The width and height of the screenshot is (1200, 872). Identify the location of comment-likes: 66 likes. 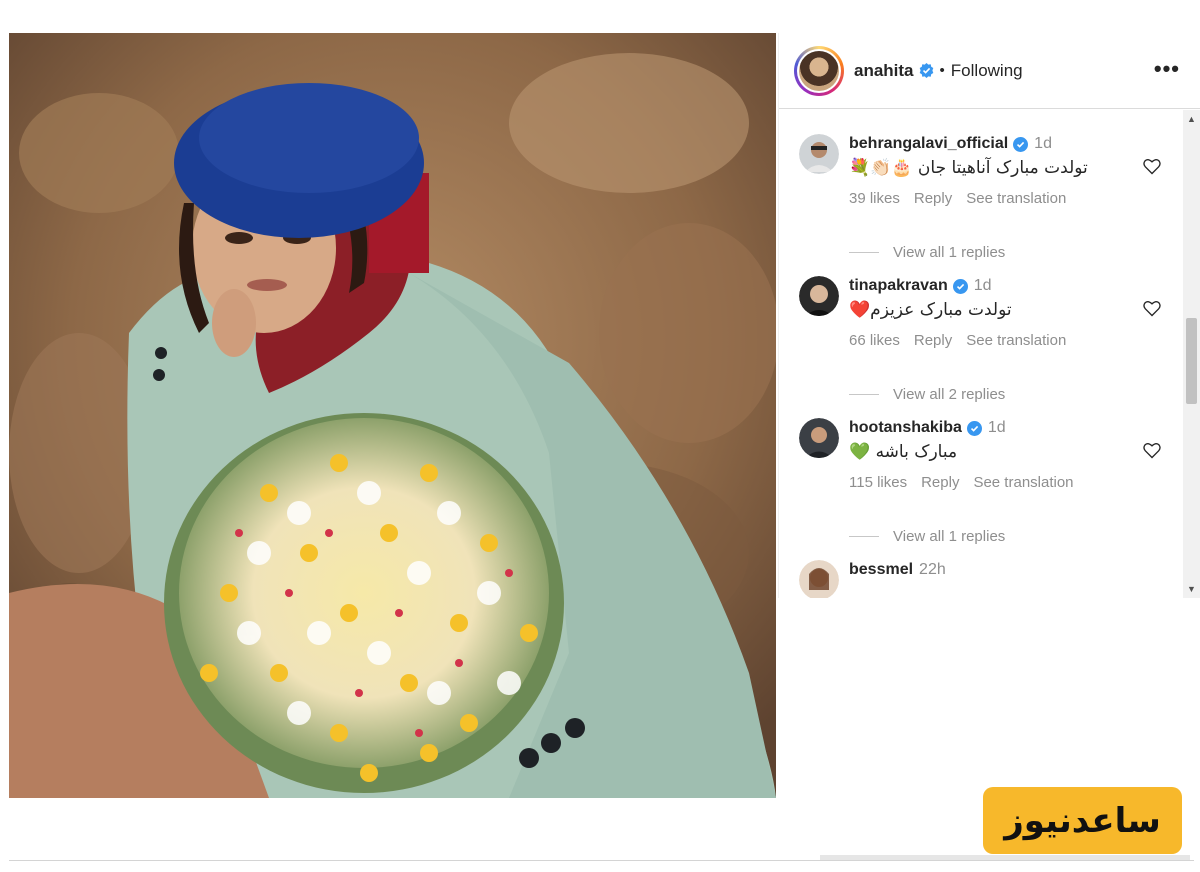
(874, 340).